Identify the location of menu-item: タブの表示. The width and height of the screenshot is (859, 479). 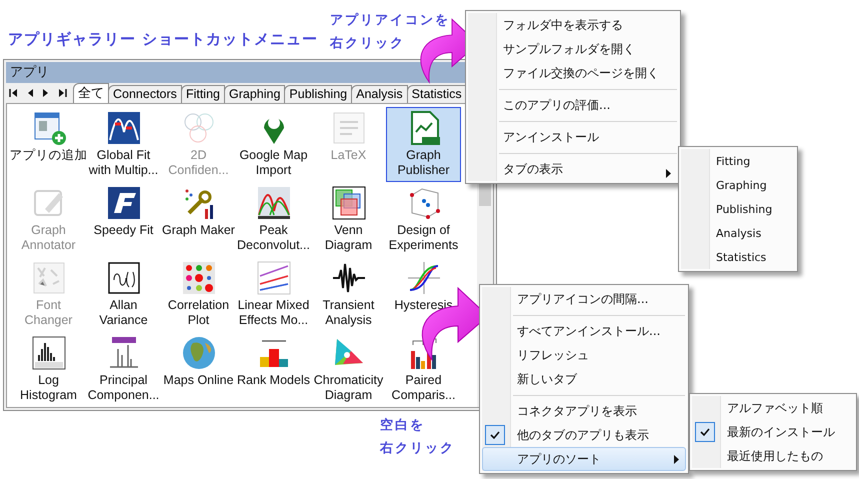
(573, 165).